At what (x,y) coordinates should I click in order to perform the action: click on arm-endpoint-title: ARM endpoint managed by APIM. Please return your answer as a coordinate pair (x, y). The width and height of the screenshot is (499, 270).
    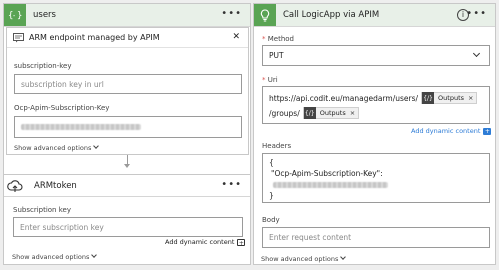
    Looking at the image, I should click on (94, 37).